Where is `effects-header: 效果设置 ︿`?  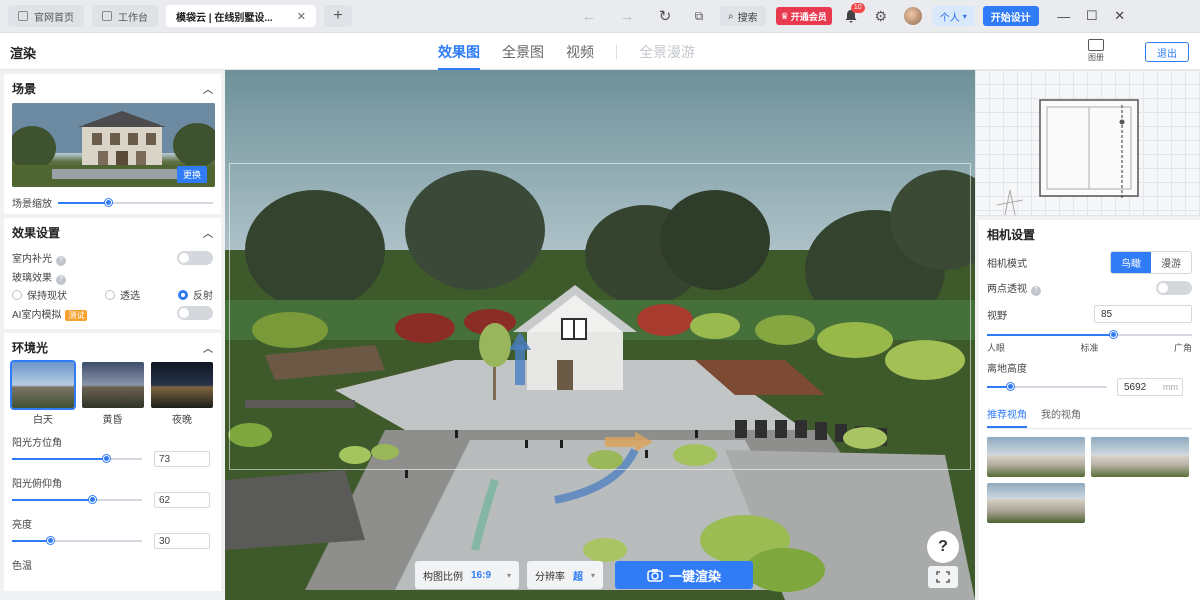
effects-header: 效果设置 ︿ is located at coordinates (112, 232).